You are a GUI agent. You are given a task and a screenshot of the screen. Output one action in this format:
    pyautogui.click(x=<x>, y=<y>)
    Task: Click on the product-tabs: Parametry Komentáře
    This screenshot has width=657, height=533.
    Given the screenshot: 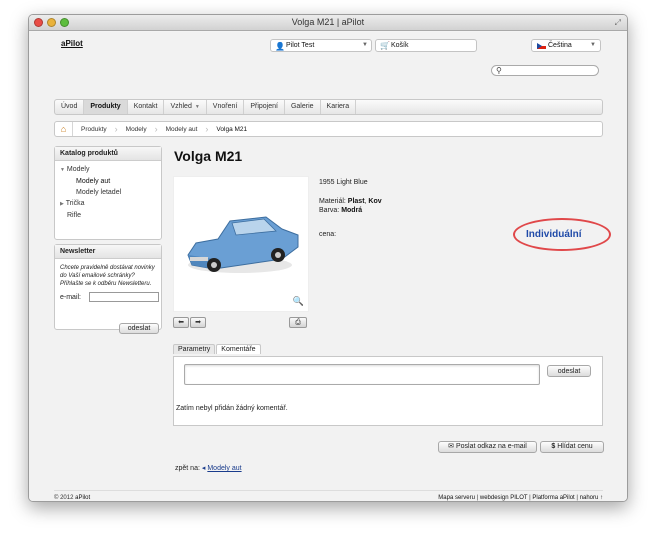 What is the action you would take?
    pyautogui.click(x=217, y=349)
    